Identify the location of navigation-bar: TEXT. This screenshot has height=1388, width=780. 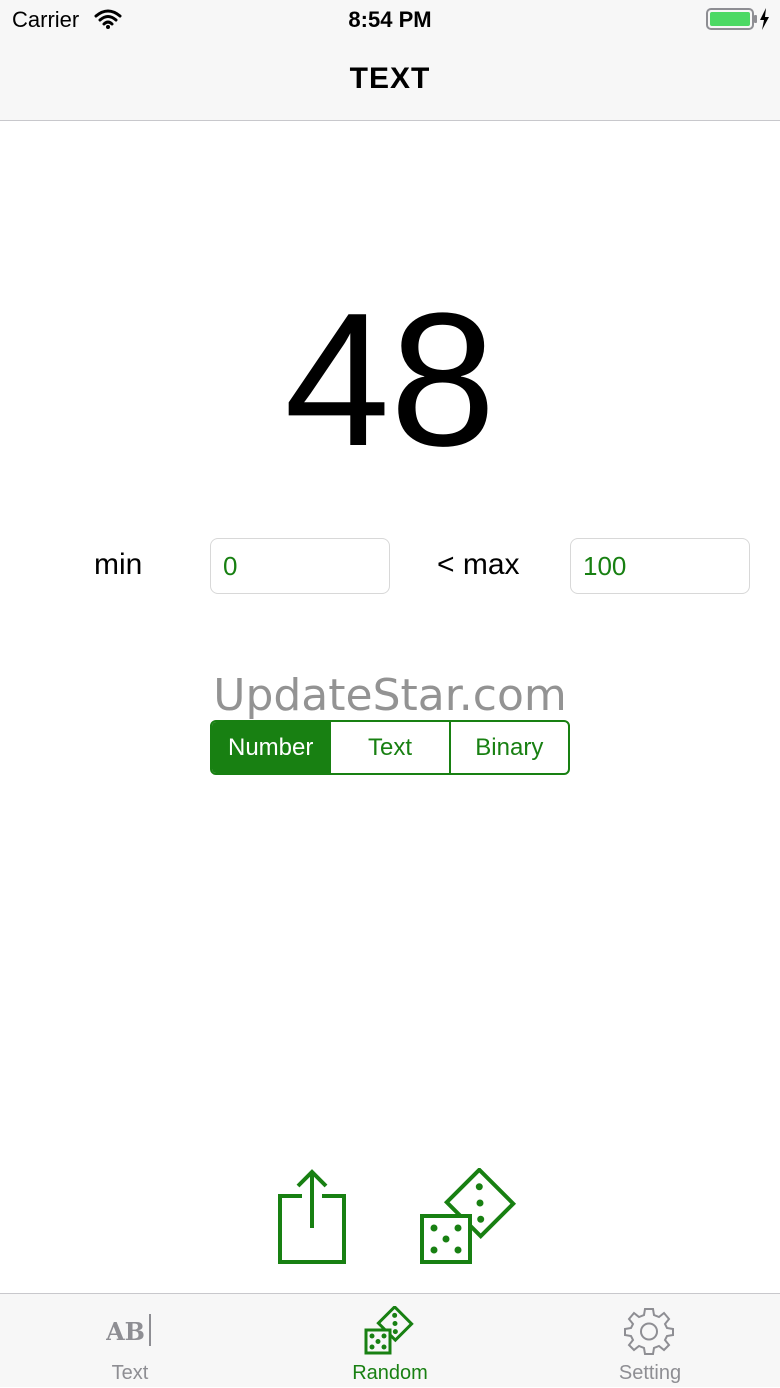
(390, 80).